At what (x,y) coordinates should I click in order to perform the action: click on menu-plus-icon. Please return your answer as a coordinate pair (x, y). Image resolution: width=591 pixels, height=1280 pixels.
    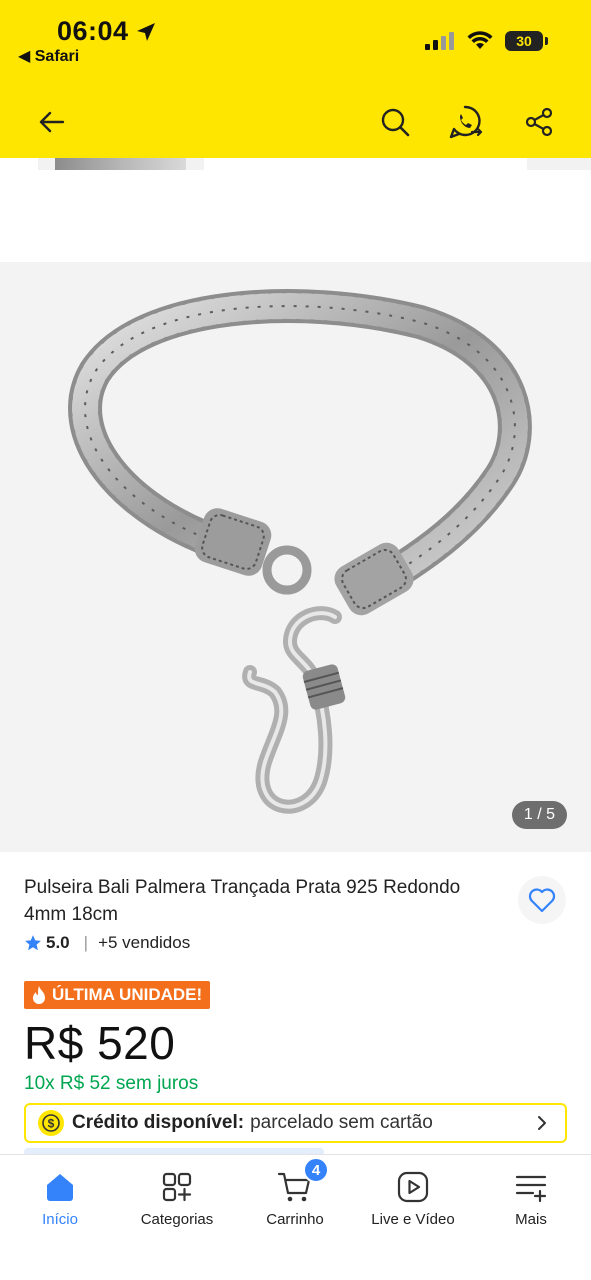
    Looking at the image, I should click on (531, 1187).